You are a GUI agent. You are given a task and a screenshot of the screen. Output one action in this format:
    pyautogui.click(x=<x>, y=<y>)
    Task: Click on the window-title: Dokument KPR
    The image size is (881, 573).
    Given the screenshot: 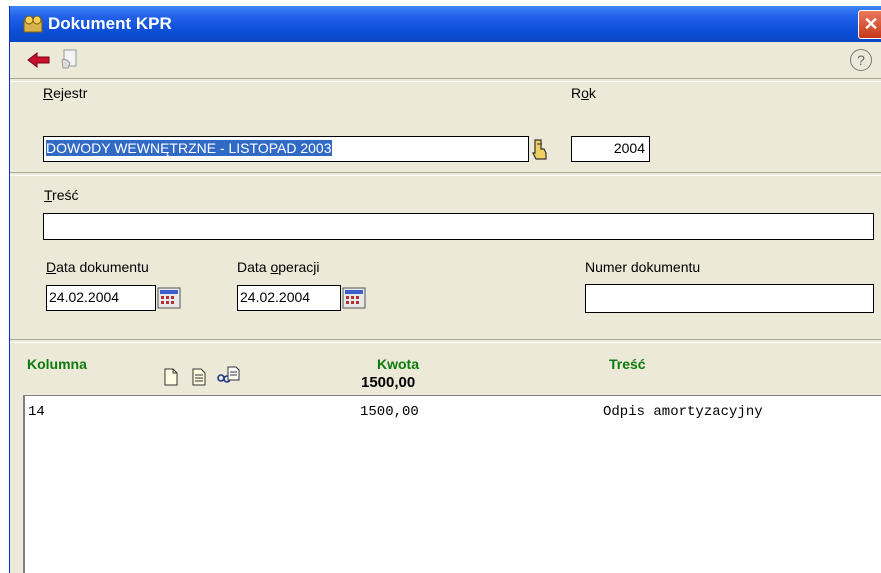 What is the action you would take?
    pyautogui.click(x=110, y=23)
    